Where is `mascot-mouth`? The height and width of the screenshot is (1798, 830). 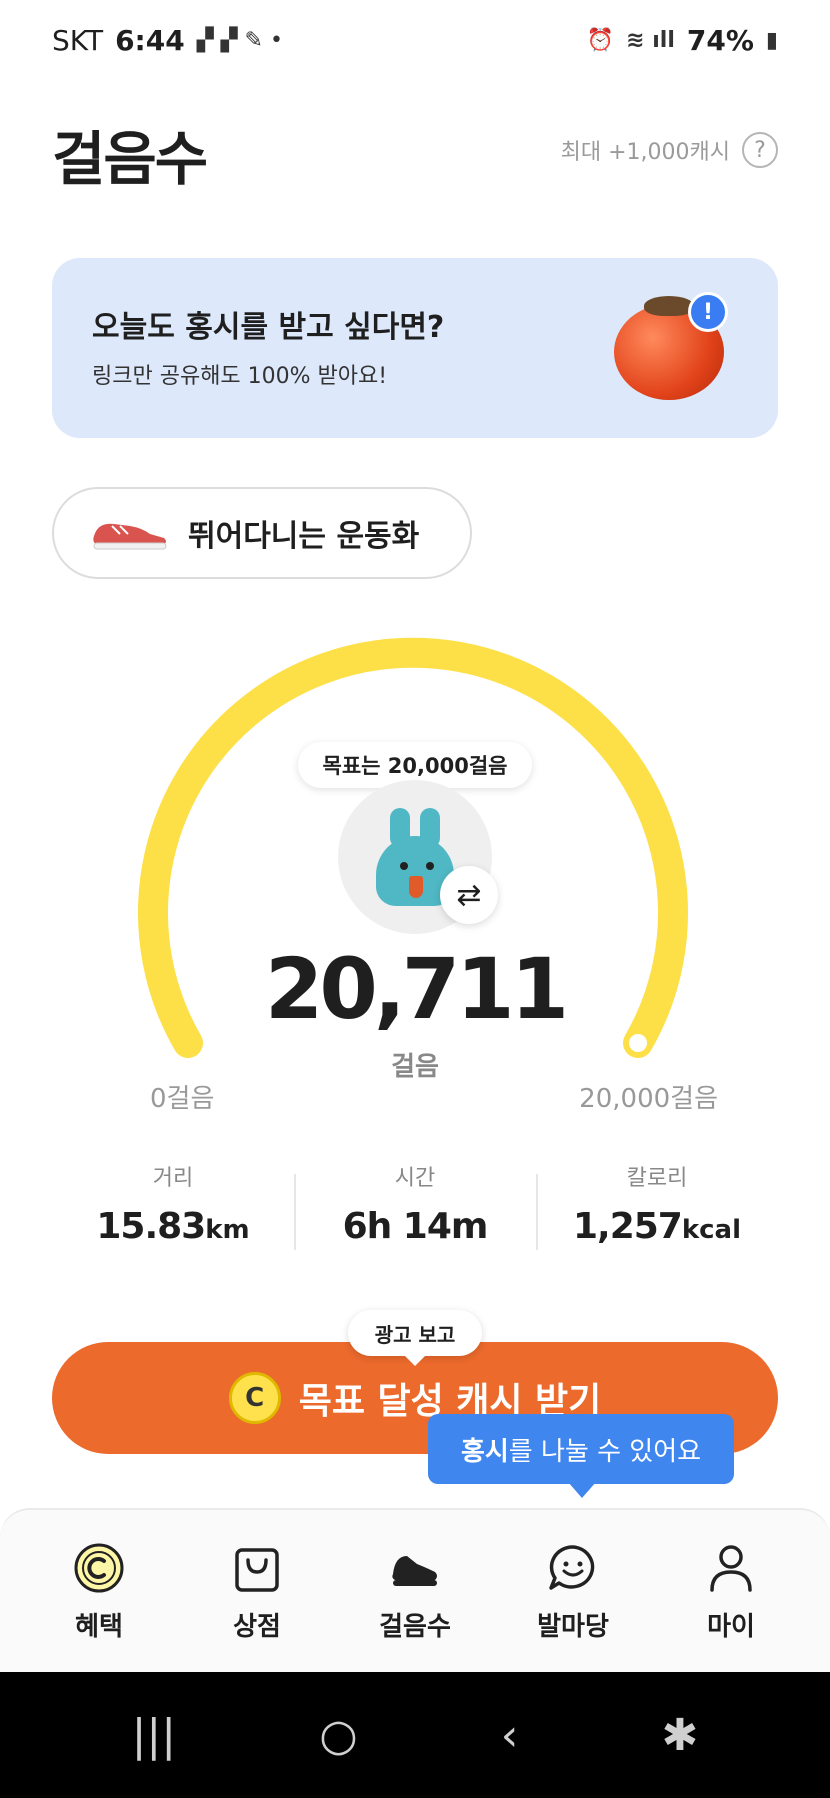
mascot-mouth is located at coordinates (416, 887).